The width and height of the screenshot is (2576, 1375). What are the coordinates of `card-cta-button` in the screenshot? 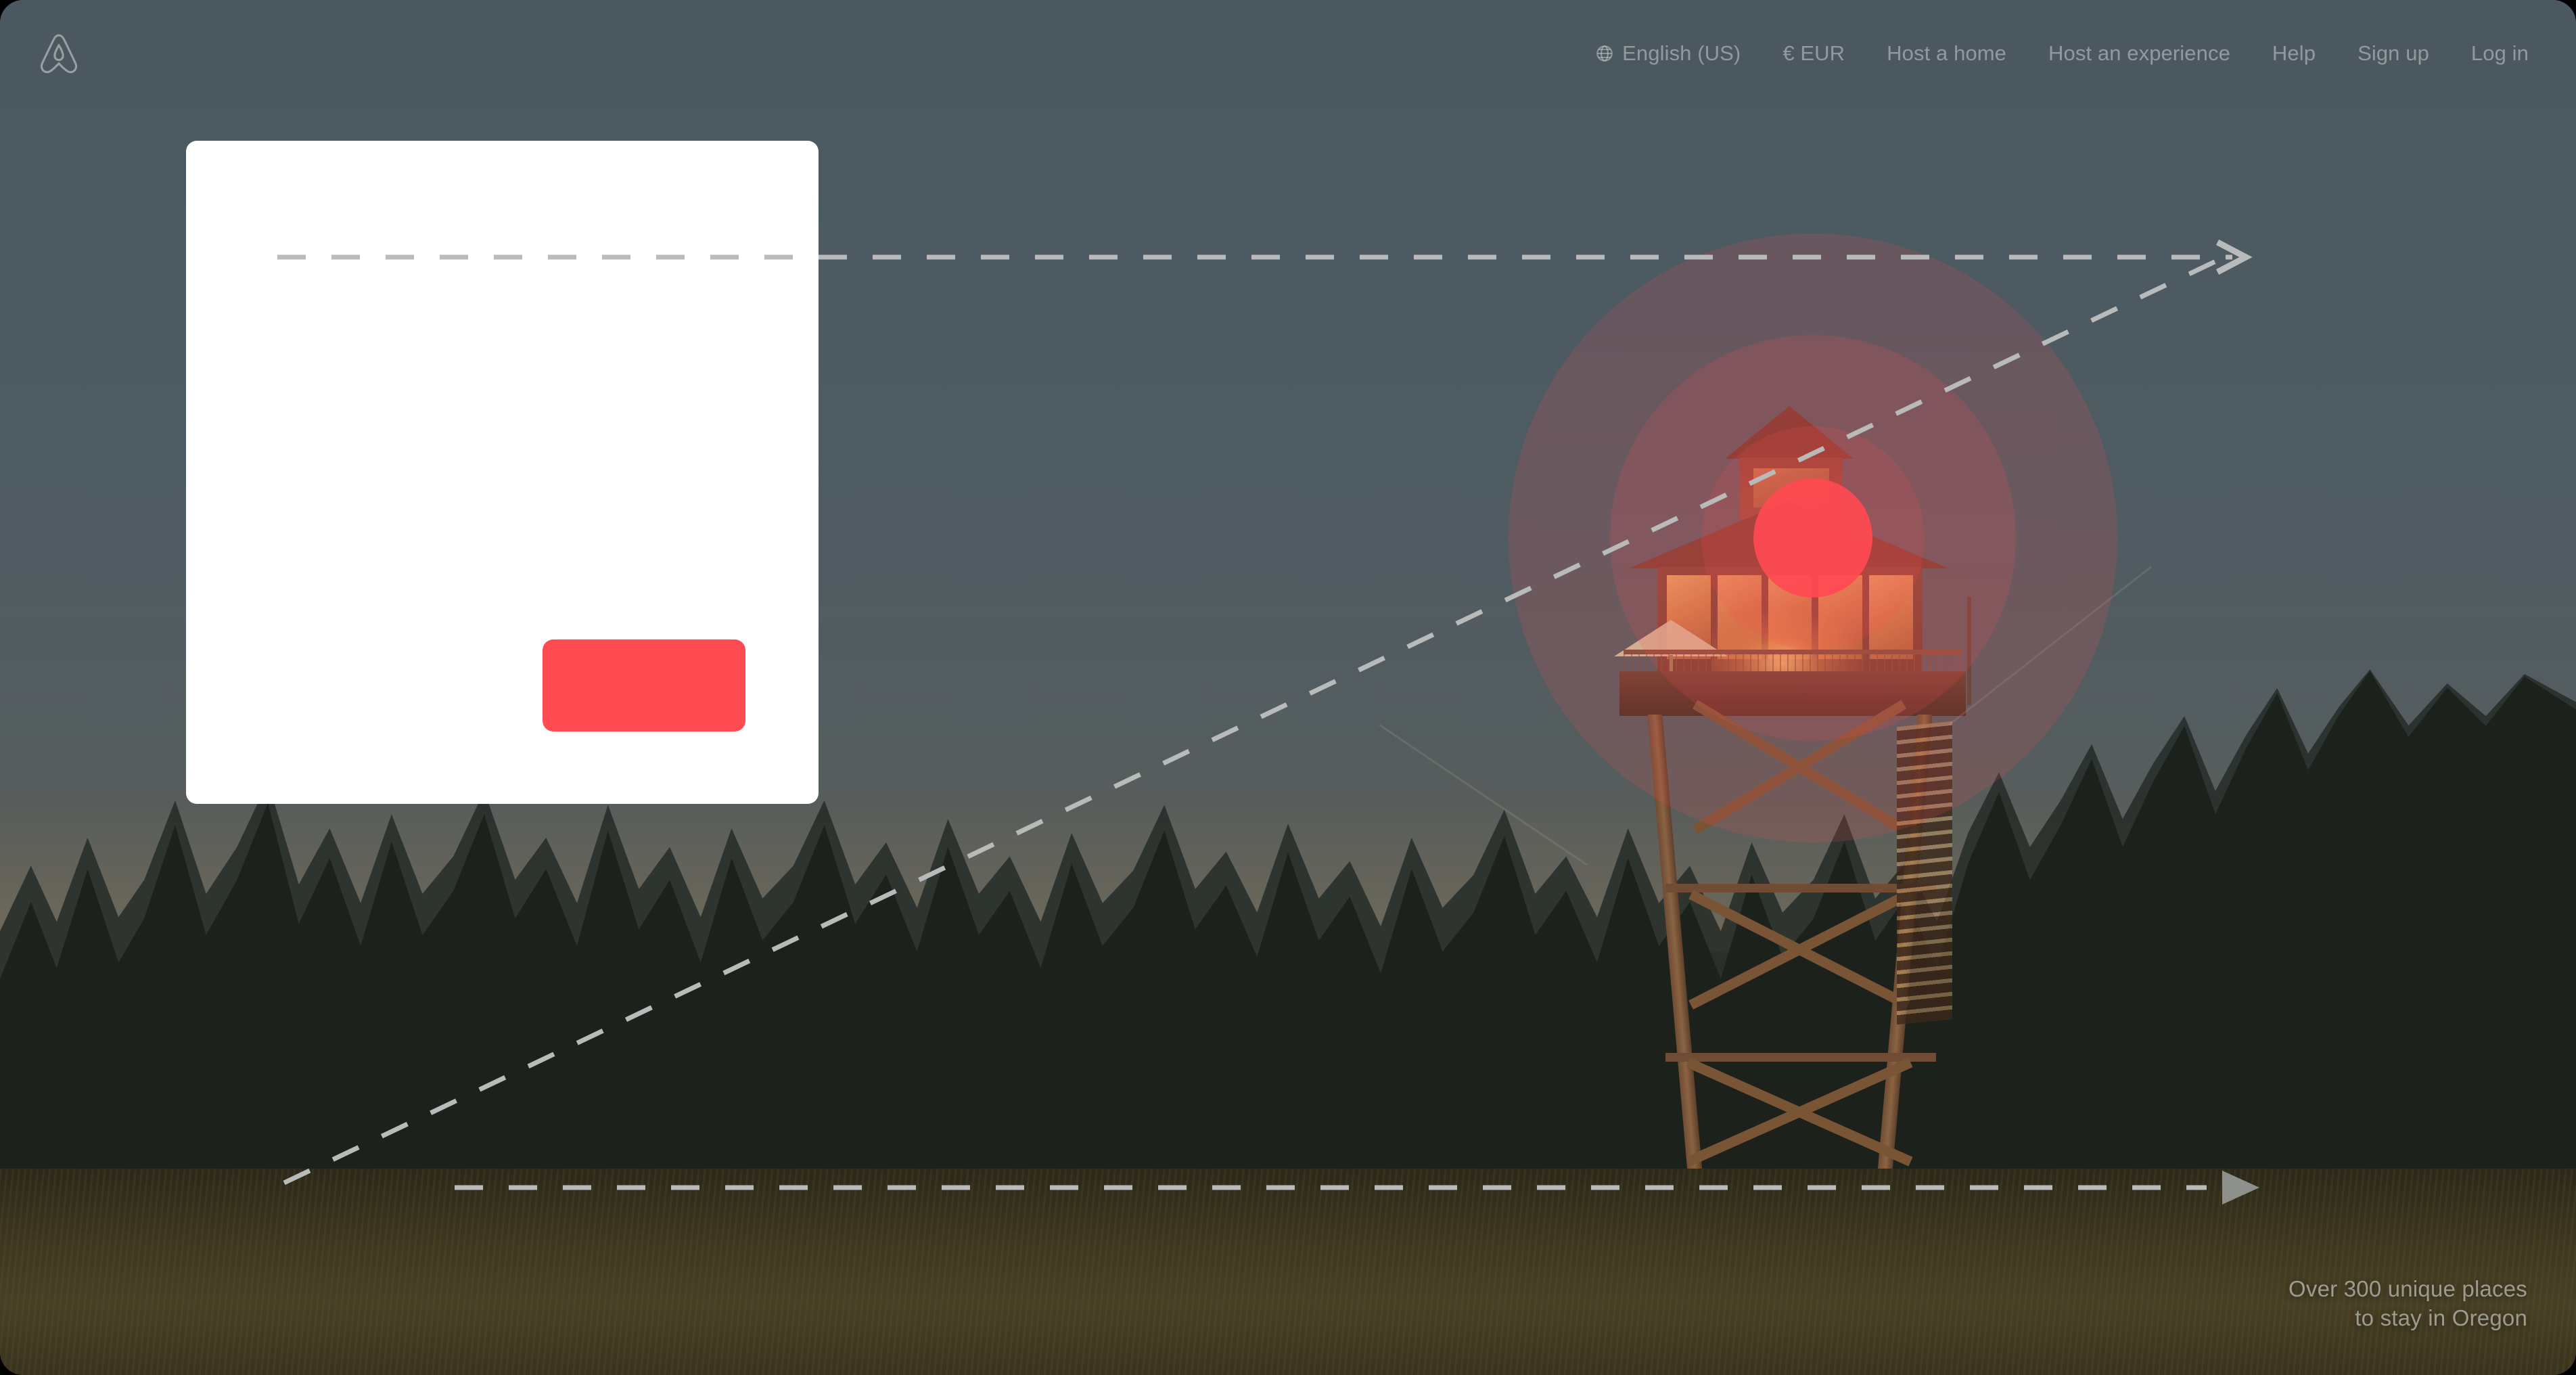 It's located at (644, 685).